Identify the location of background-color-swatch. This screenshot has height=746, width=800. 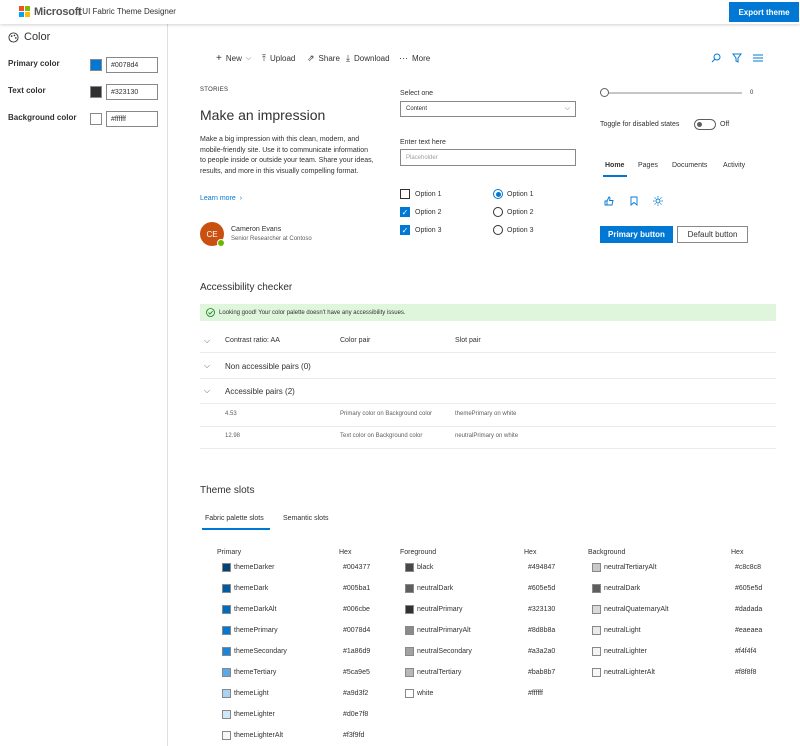
(96, 119).